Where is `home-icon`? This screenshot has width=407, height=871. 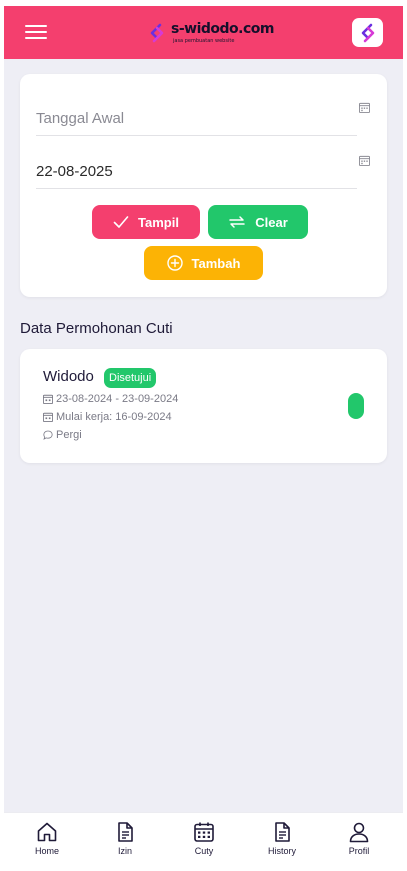 home-icon is located at coordinates (47, 832).